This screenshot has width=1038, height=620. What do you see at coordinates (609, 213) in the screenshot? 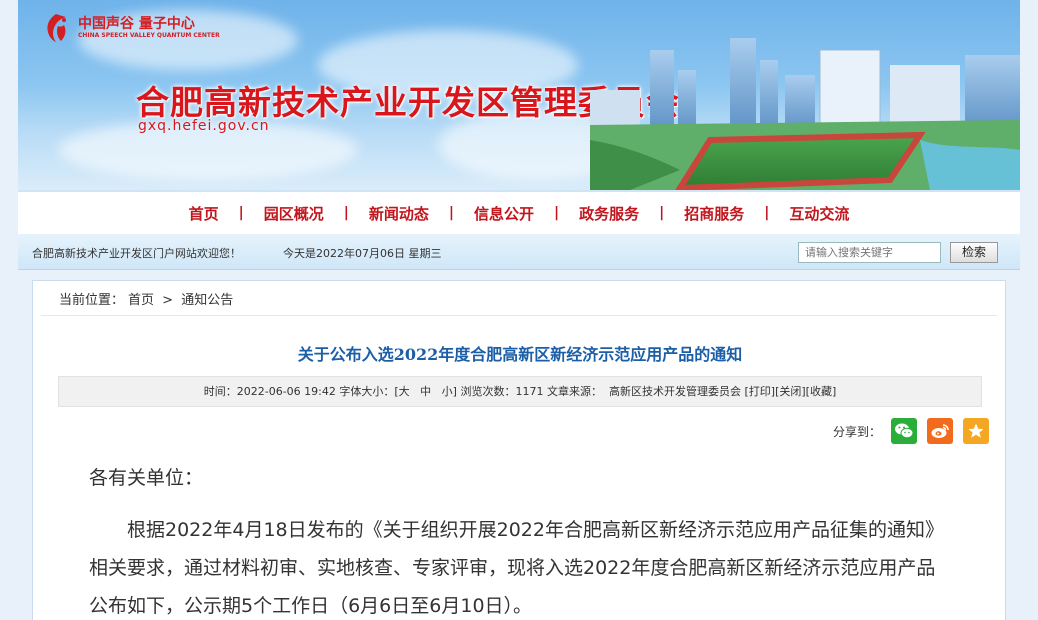
I see `nav-item-gov-services: 政务服务` at bounding box center [609, 213].